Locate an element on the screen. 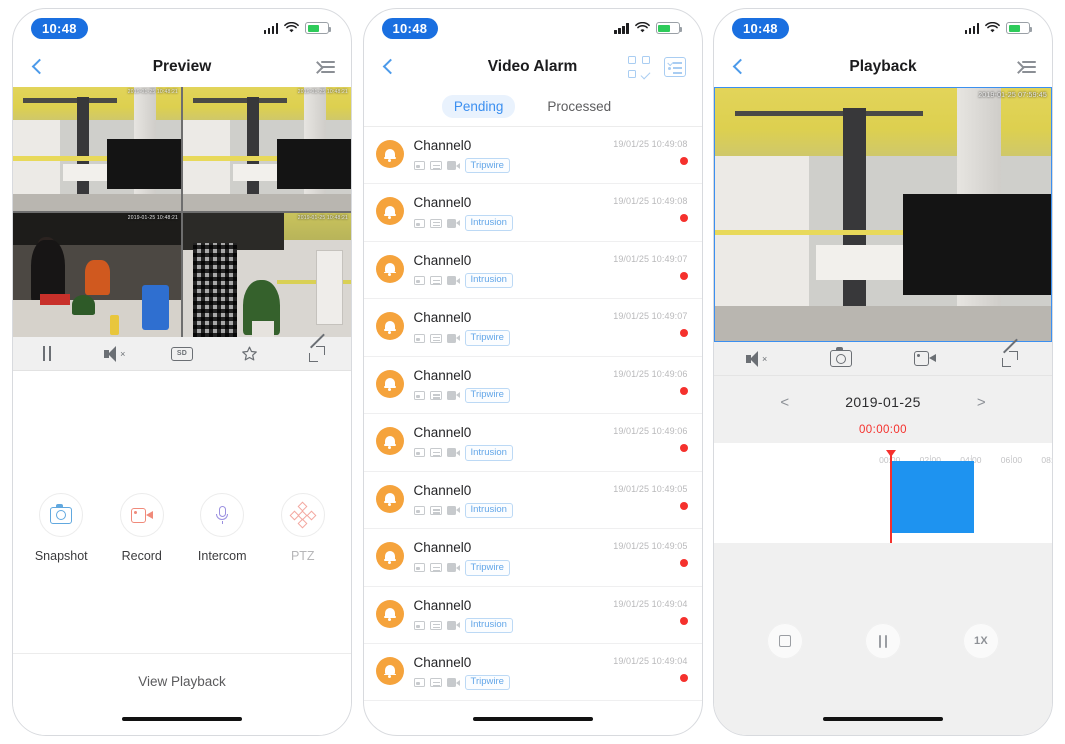 This screenshot has height=744, width=1065. camera-cell-2: 2019-01-25 10:48:21 is located at coordinates (267, 149).